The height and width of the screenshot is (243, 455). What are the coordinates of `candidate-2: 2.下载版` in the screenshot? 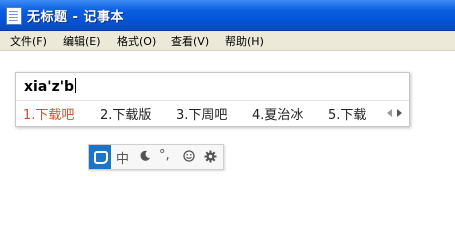 It's located at (125, 113).